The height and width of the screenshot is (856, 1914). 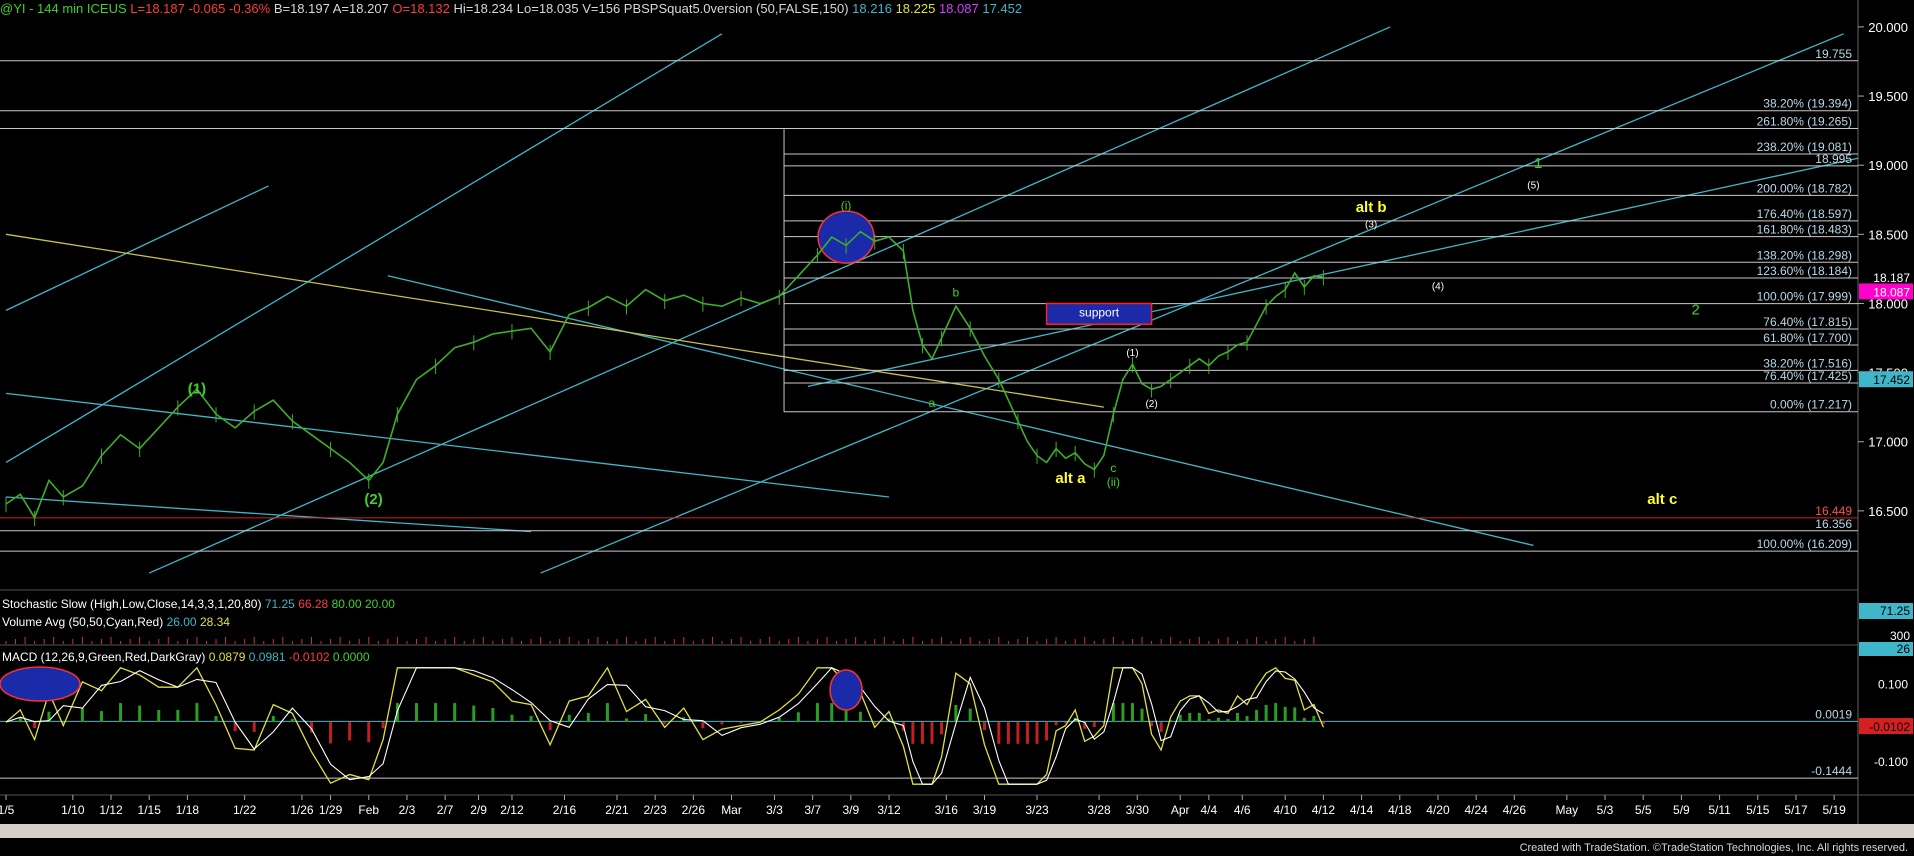 What do you see at coordinates (1889, 727) in the screenshot?
I see `macd-axis-value: -0.0102` at bounding box center [1889, 727].